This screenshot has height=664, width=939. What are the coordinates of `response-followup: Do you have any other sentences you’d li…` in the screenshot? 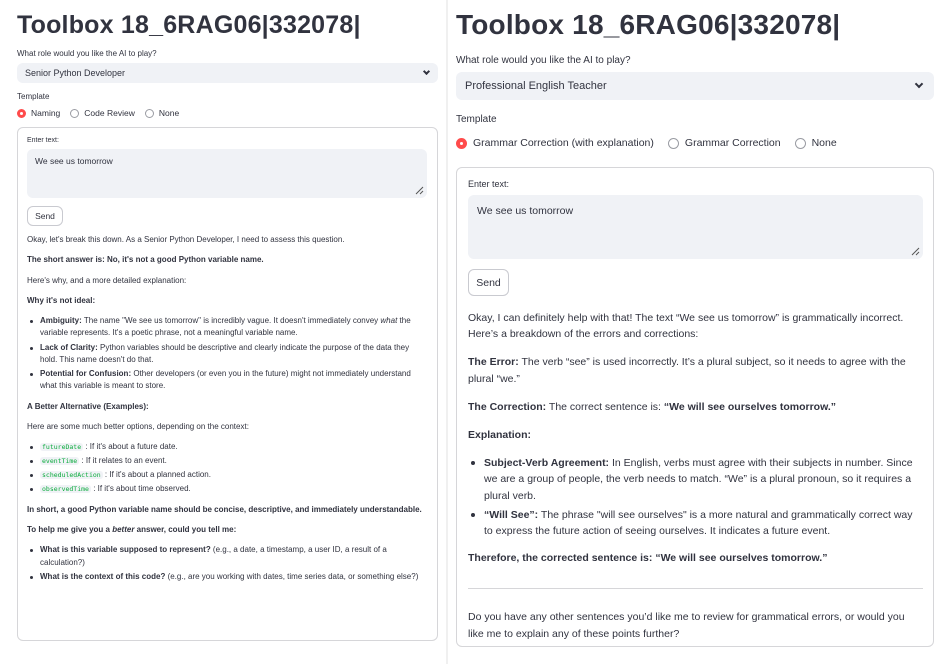 It's located at (686, 625).